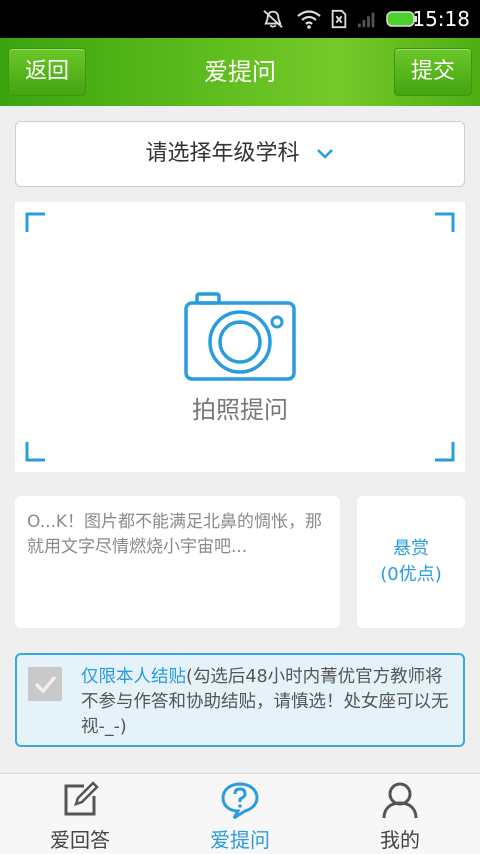  I want to click on camera-icon, so click(240, 336).